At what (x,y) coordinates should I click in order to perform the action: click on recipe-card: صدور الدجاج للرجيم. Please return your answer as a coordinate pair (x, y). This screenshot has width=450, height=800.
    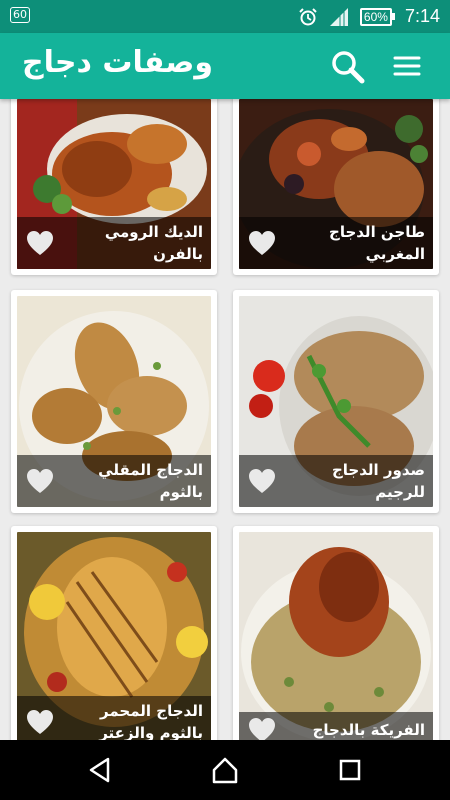
    Looking at the image, I should click on (336, 401).